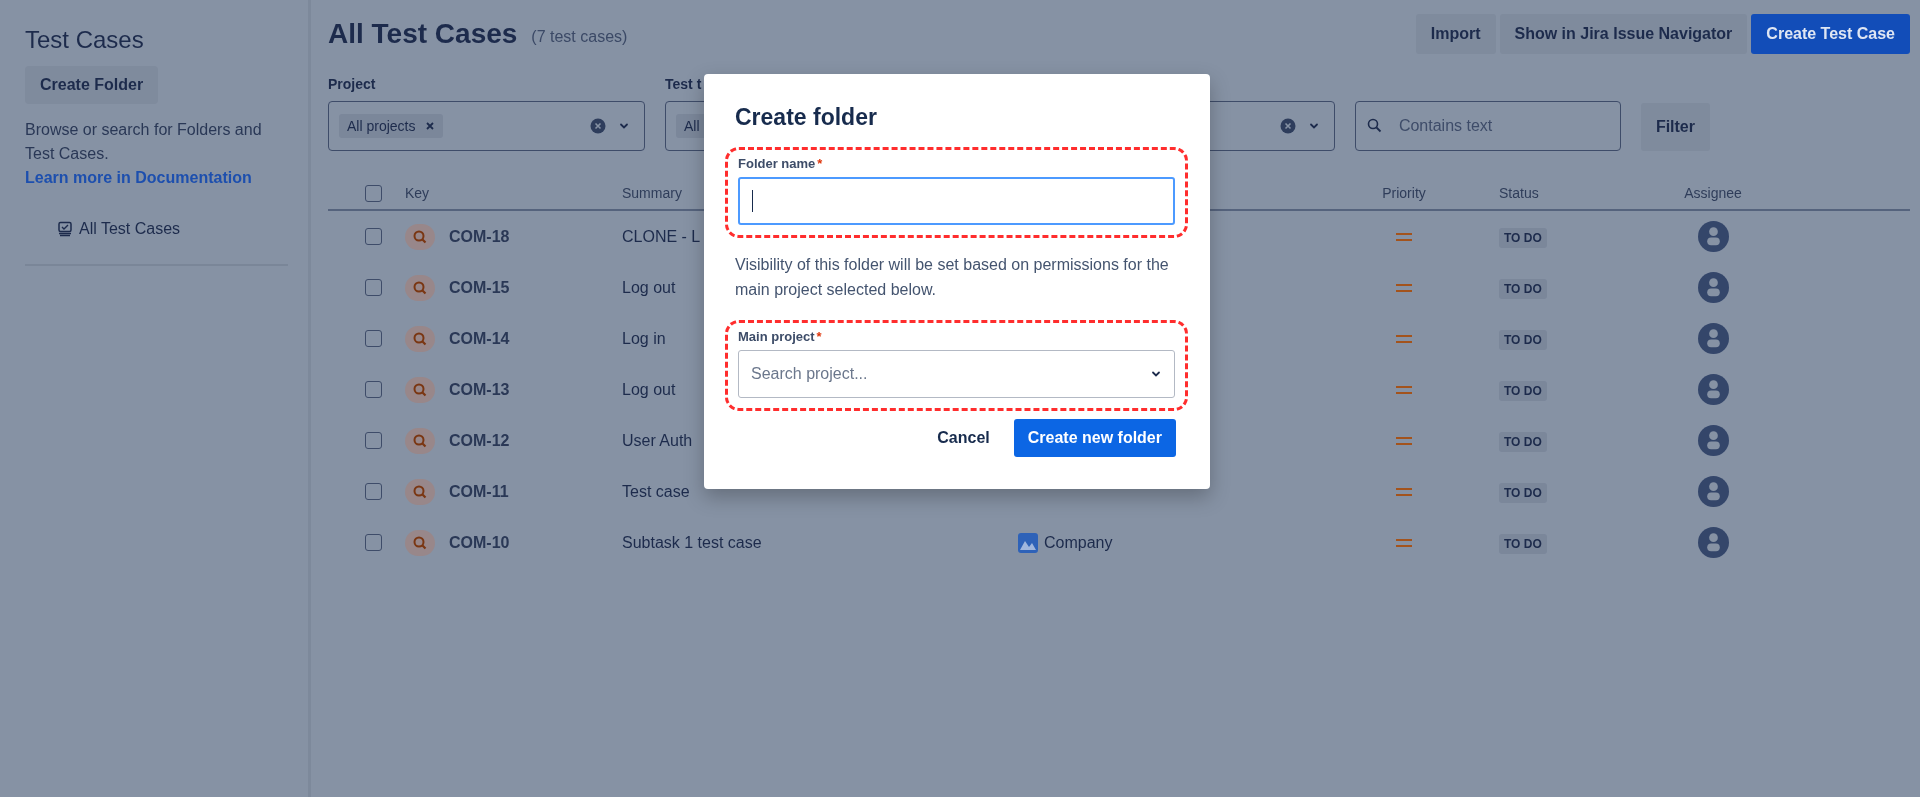  Describe the element at coordinates (579, 37) in the screenshot. I see `test-case-count: (7 test cases)` at that location.